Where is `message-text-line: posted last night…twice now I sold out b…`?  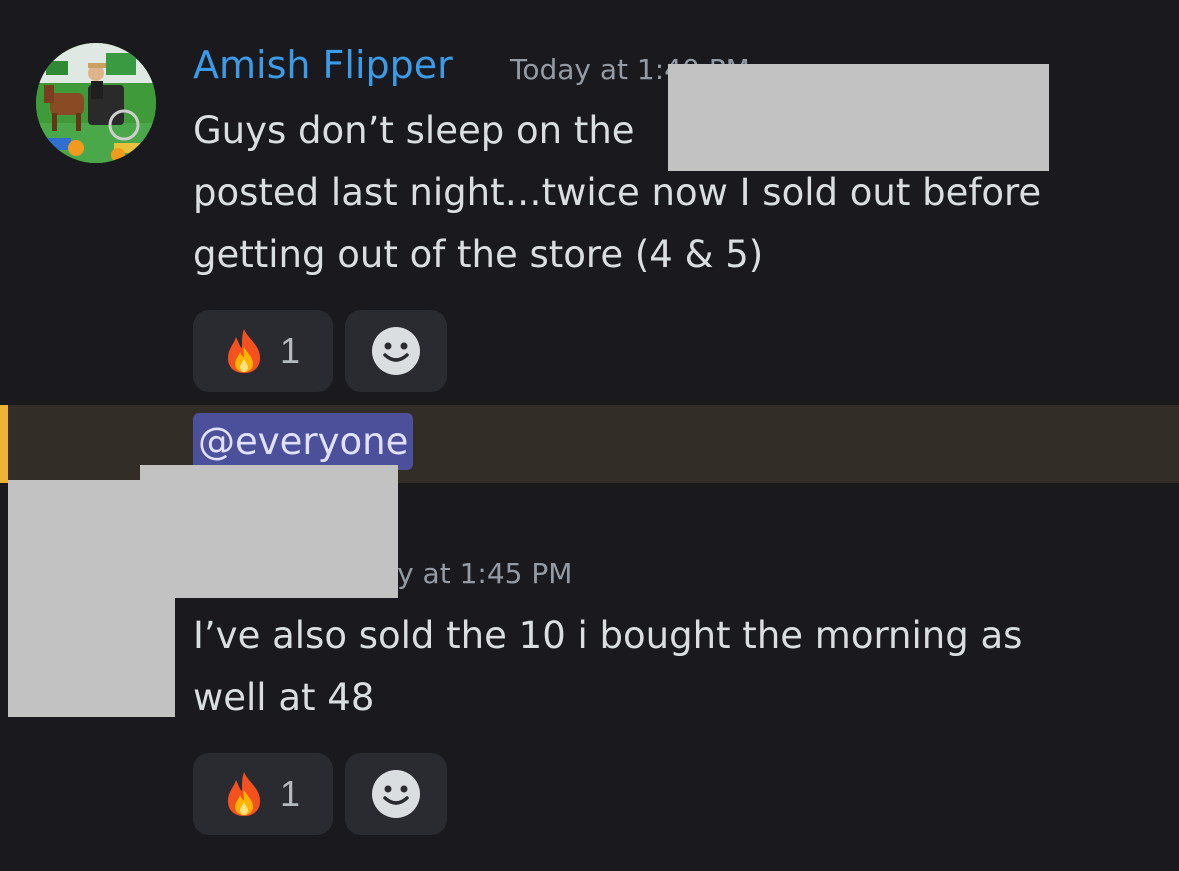
message-text-line: posted last night…twice now I sold out b… is located at coordinates (617, 192).